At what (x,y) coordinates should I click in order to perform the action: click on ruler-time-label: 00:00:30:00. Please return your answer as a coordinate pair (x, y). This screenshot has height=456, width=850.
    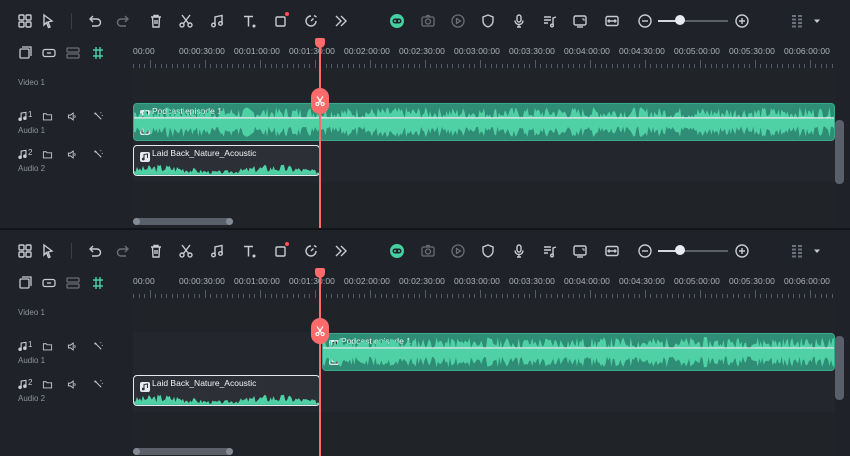
    Looking at the image, I should click on (202, 51).